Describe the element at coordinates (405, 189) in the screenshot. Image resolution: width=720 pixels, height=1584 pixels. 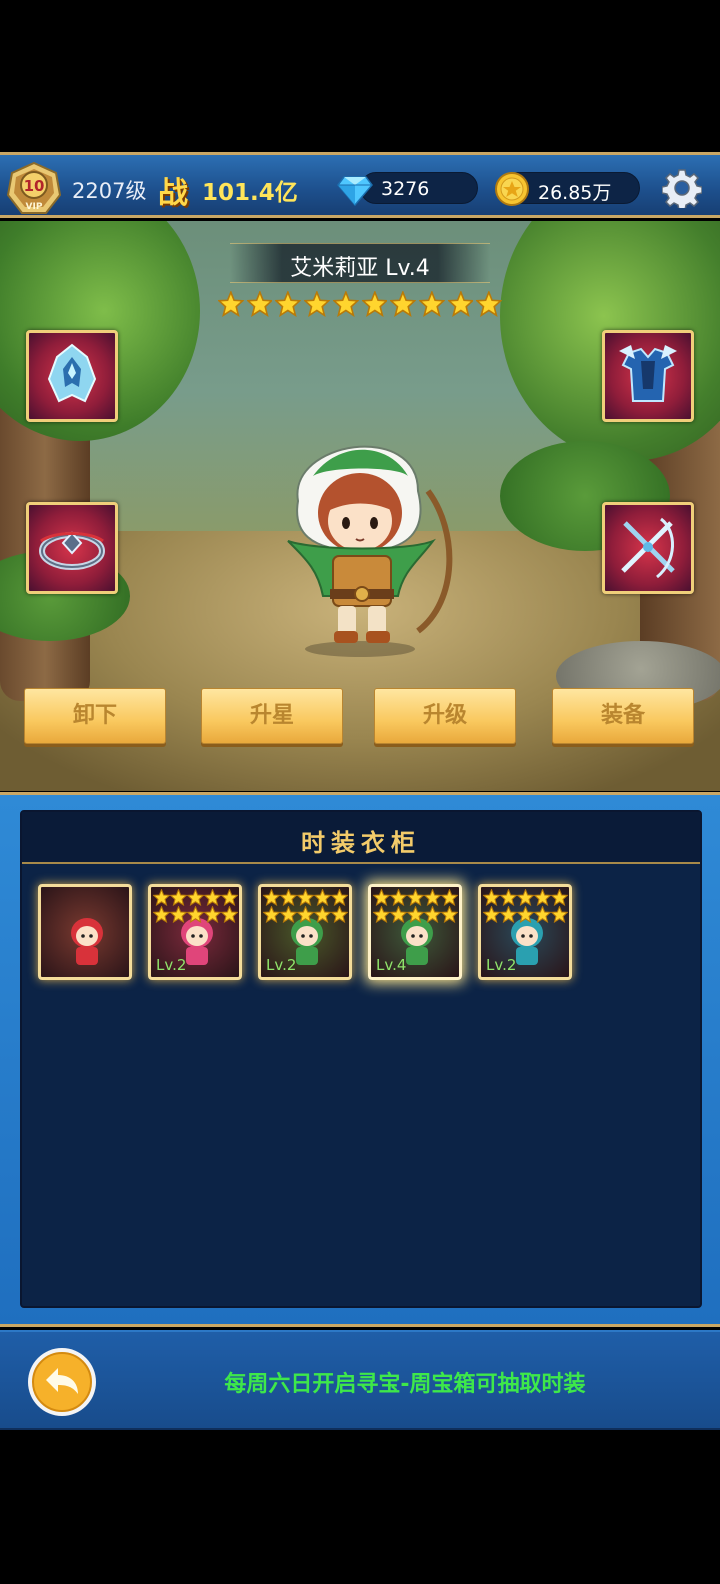
I see `gem-value: 3276` at that location.